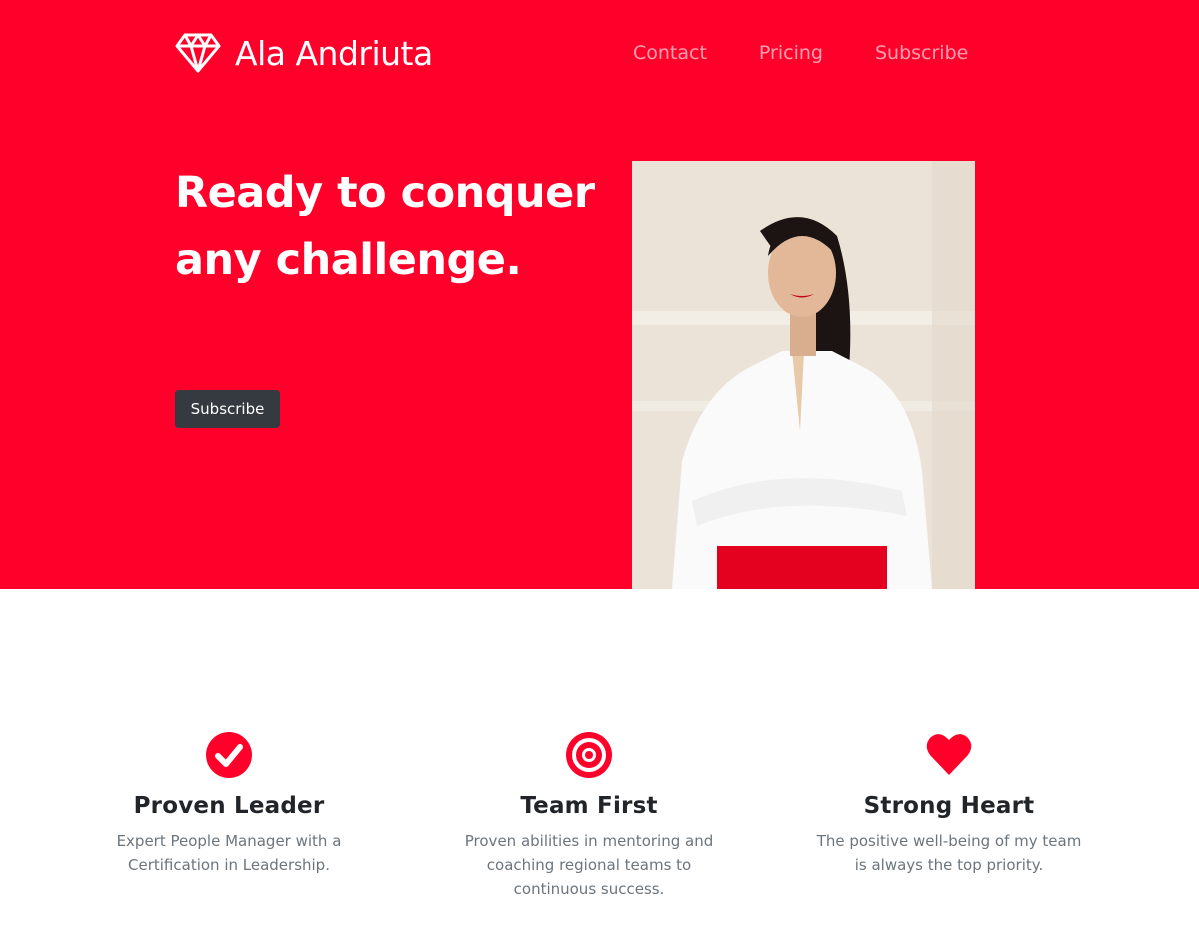  Describe the element at coordinates (227, 409) in the screenshot. I see `subscribe-button: Subscribe` at that location.